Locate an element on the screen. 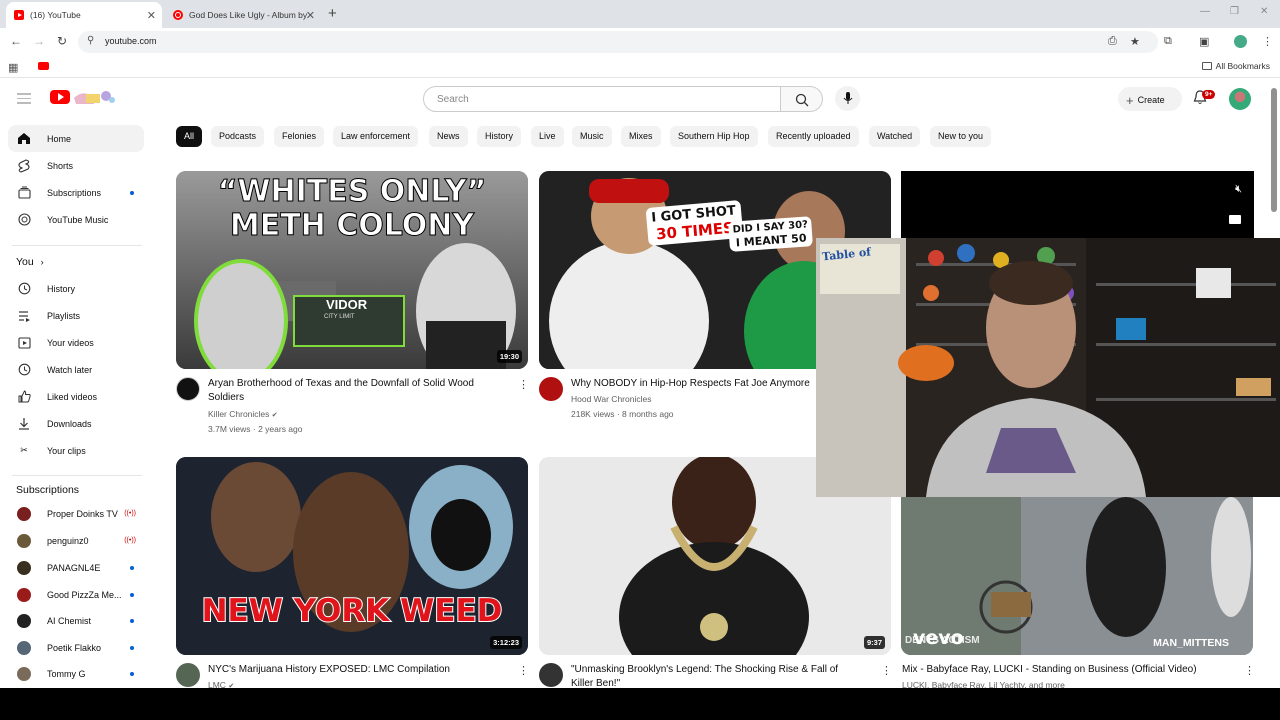 Image resolution: width=1280 pixels, height=720 pixels. channel-name: Hood War Chronicles is located at coordinates (611, 399).